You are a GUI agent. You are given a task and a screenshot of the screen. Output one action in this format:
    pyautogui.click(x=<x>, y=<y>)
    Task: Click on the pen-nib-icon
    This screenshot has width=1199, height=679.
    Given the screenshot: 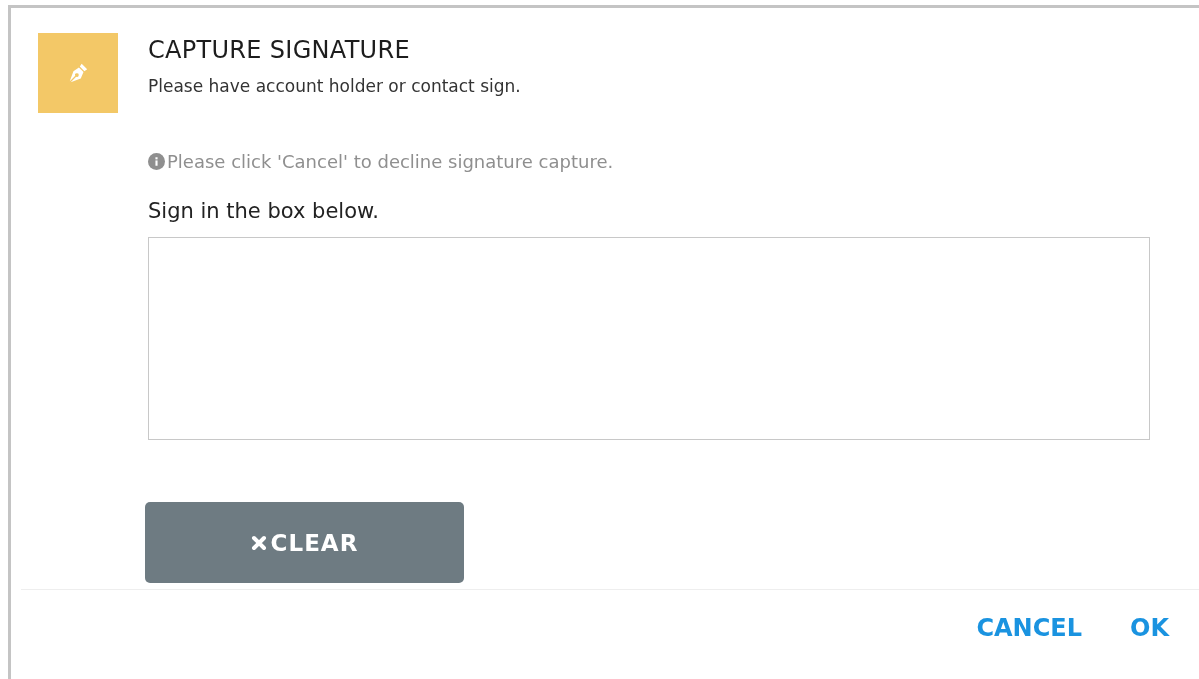 What is the action you would take?
    pyautogui.click(x=78, y=73)
    